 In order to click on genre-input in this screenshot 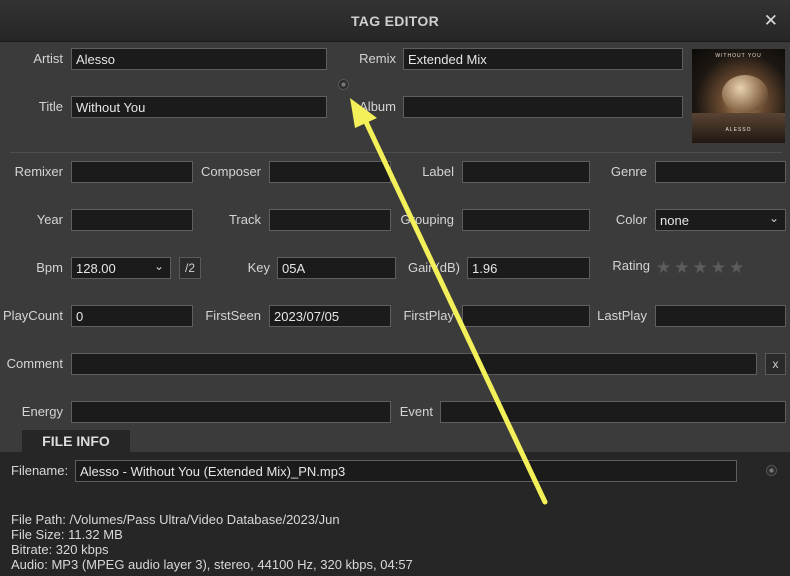, I will do `click(720, 172)`.